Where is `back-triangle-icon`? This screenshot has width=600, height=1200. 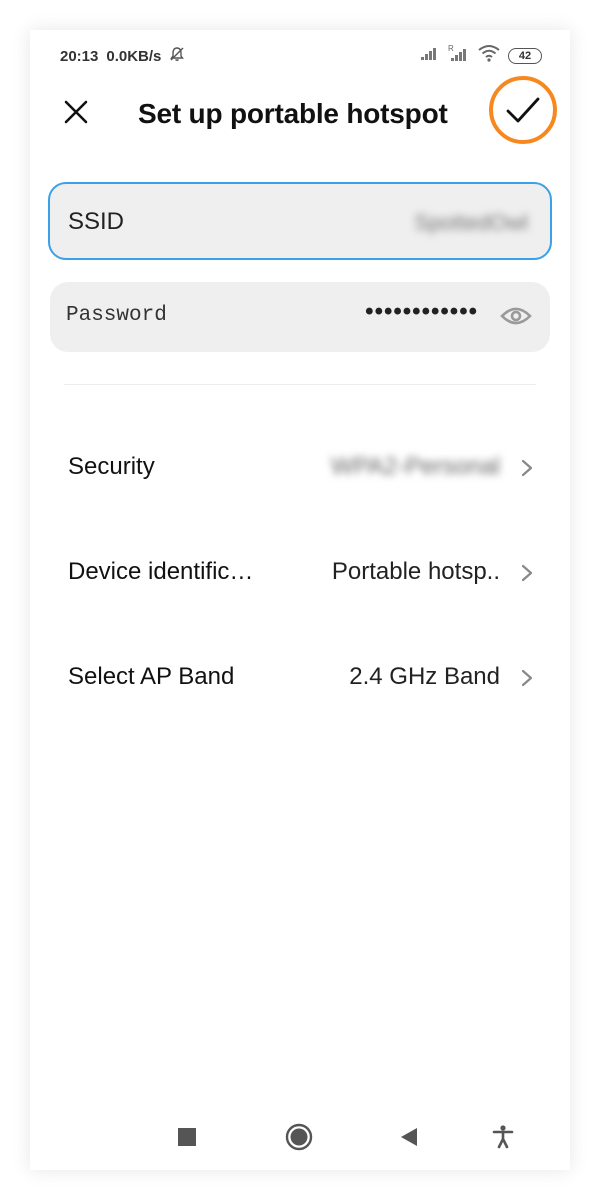 back-triangle-icon is located at coordinates (409, 1137).